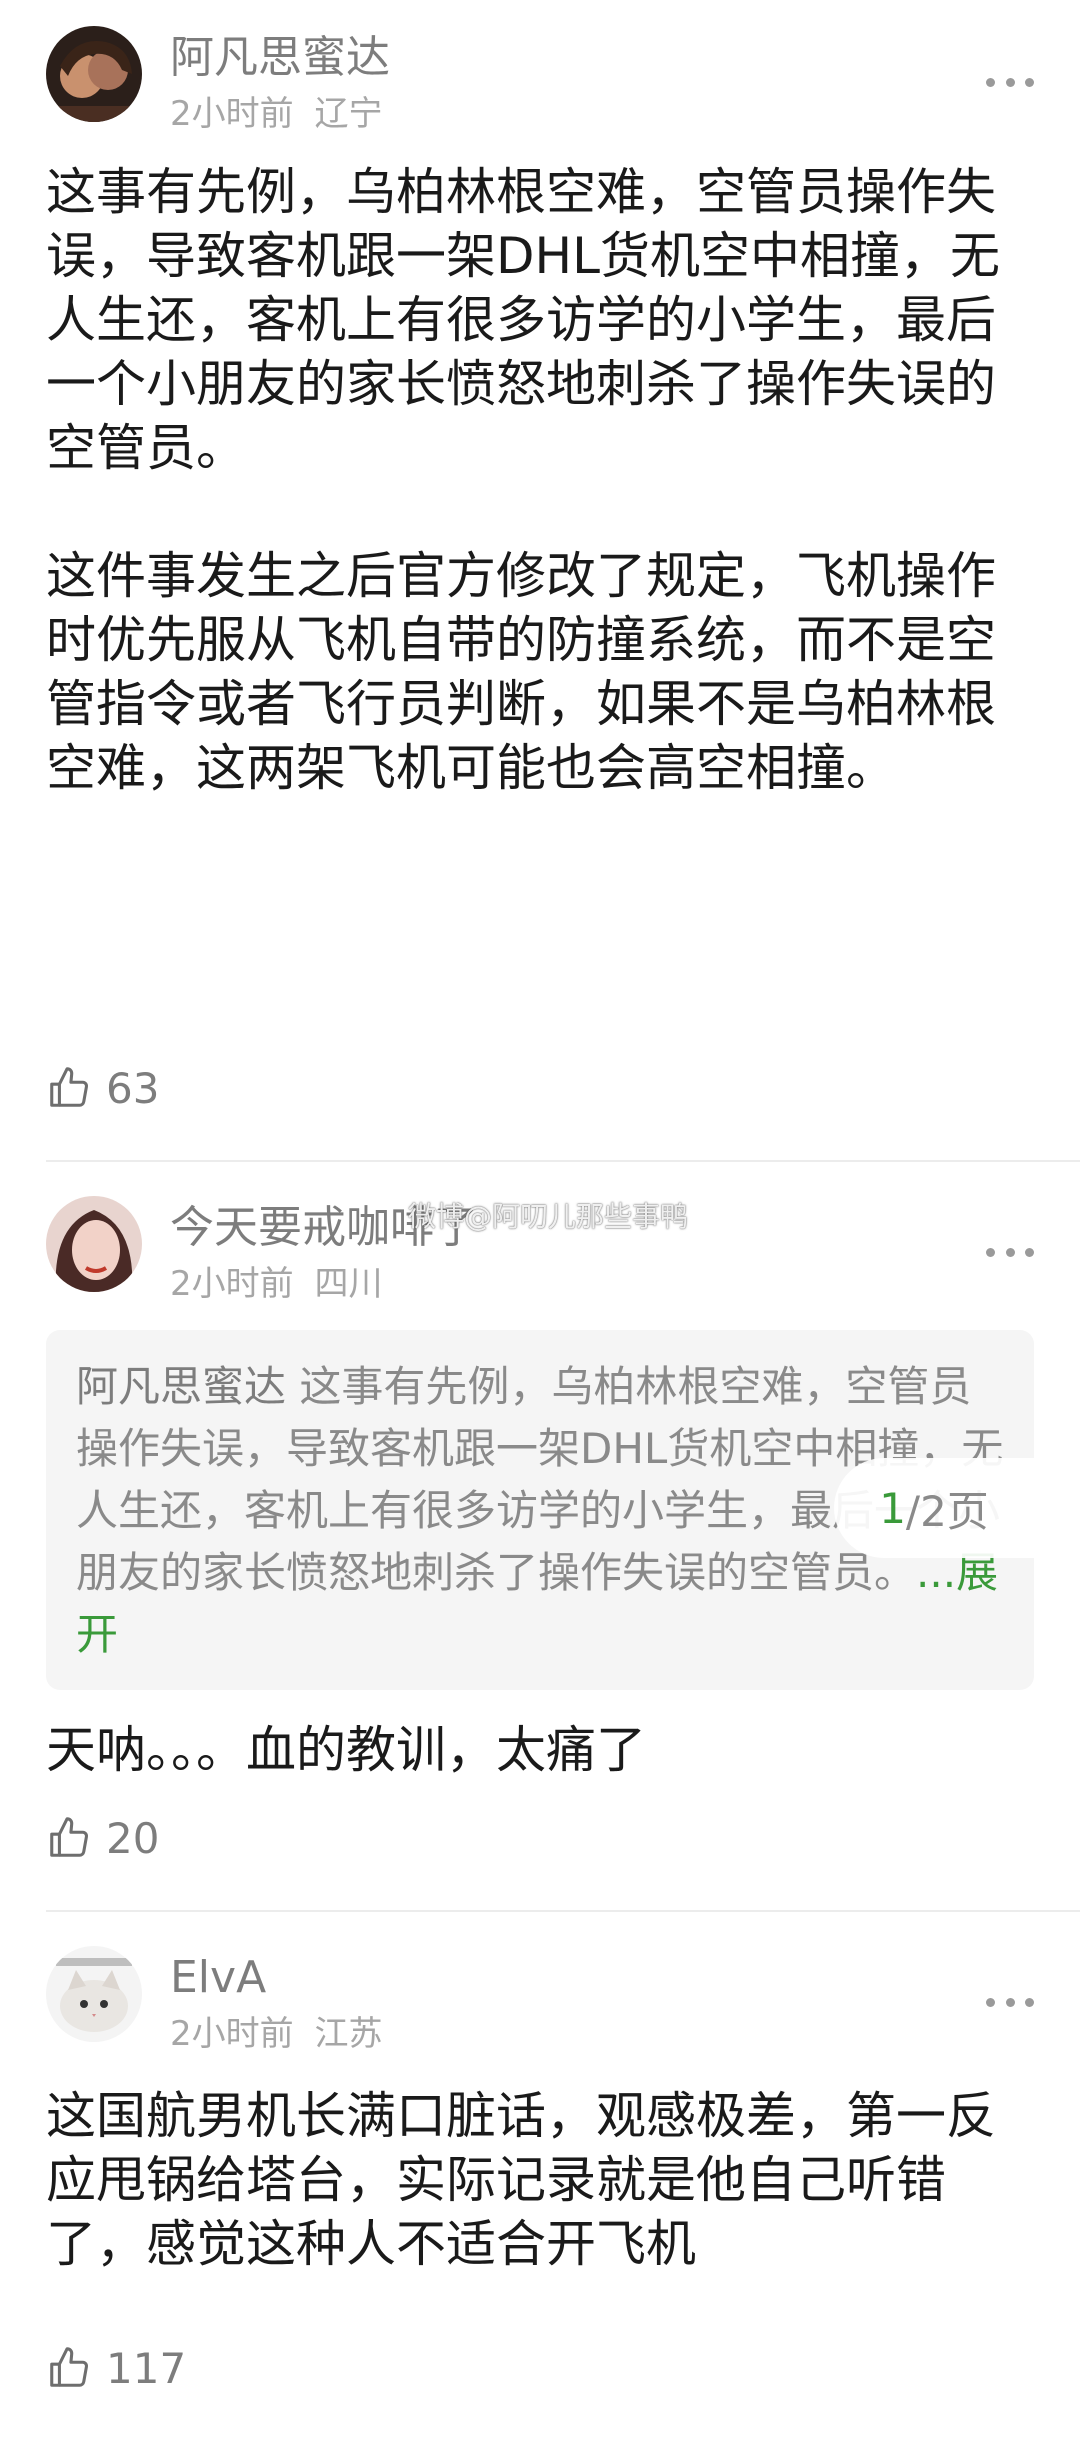 The height and width of the screenshot is (2441, 1080). I want to click on like-count: 63, so click(133, 1088).